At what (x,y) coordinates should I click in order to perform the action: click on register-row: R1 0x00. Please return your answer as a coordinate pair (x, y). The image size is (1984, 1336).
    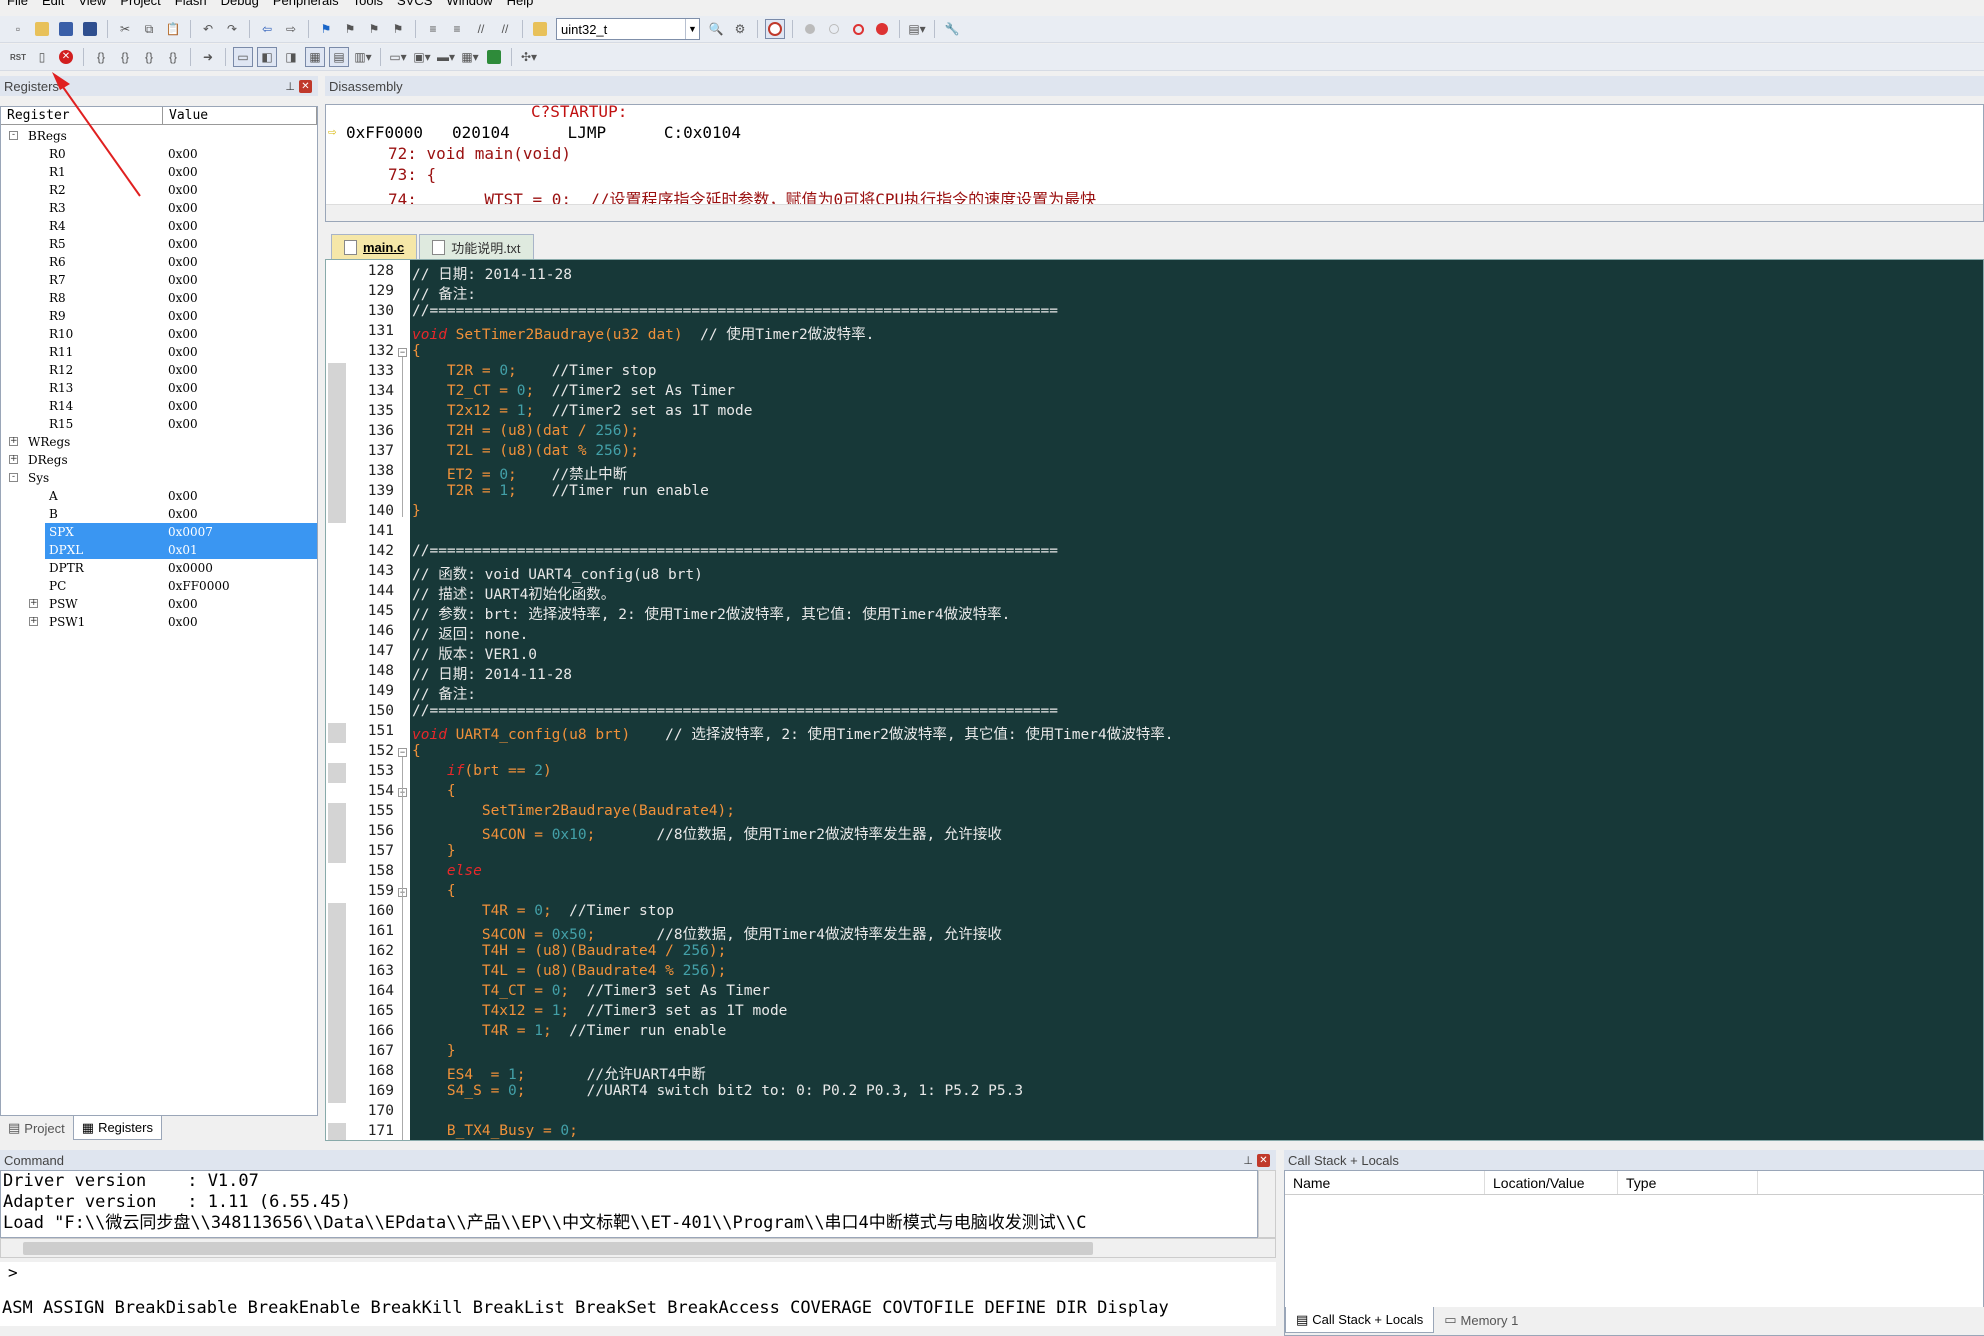
    Looking at the image, I should click on (159, 172).